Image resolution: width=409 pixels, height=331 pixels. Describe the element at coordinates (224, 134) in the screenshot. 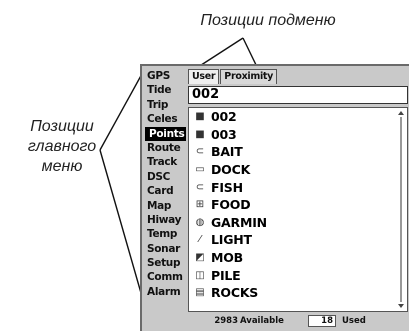

I see `waypoint-name: 003` at that location.